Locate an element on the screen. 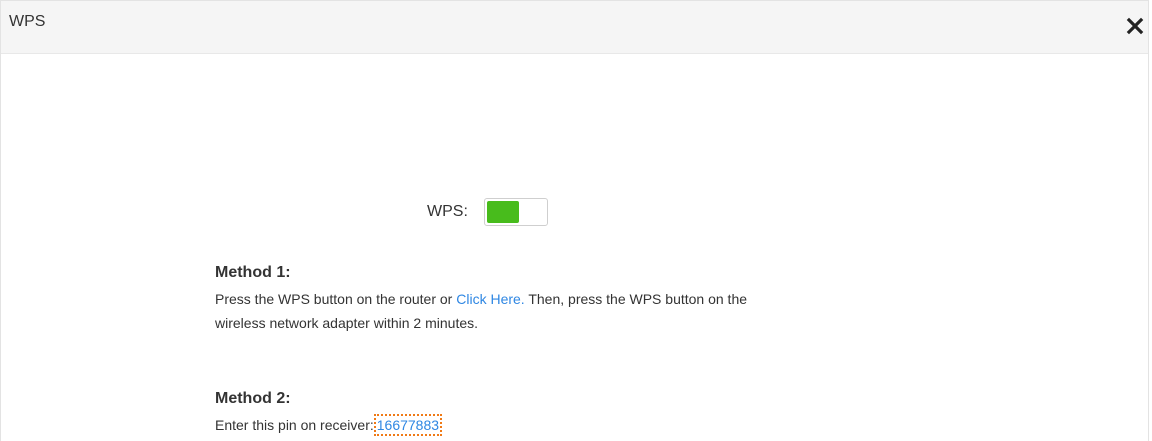 This screenshot has height=441, width=1152. method-2-instruction: Enter this pin on receiver: is located at coordinates (294, 425).